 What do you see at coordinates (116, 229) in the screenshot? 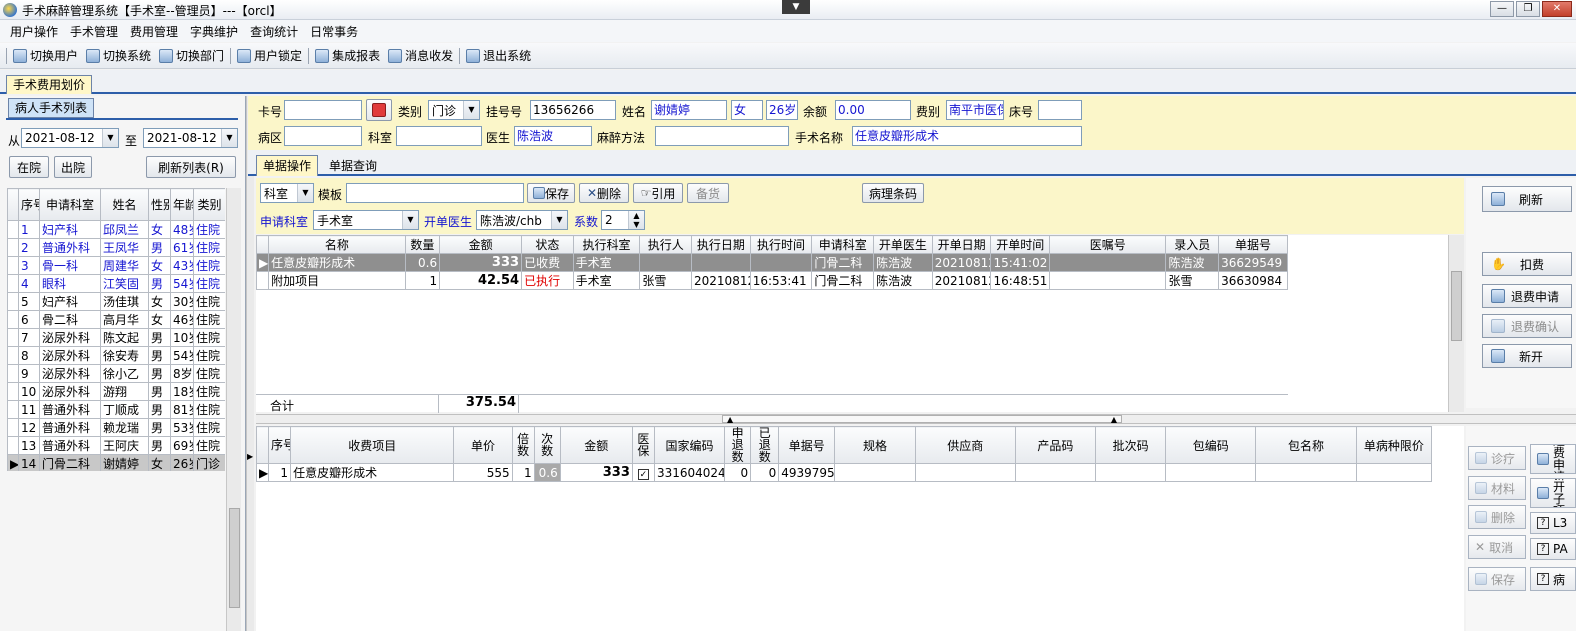
I see `patient-row: 1妇产科邱凤兰女48岁住院` at bounding box center [116, 229].